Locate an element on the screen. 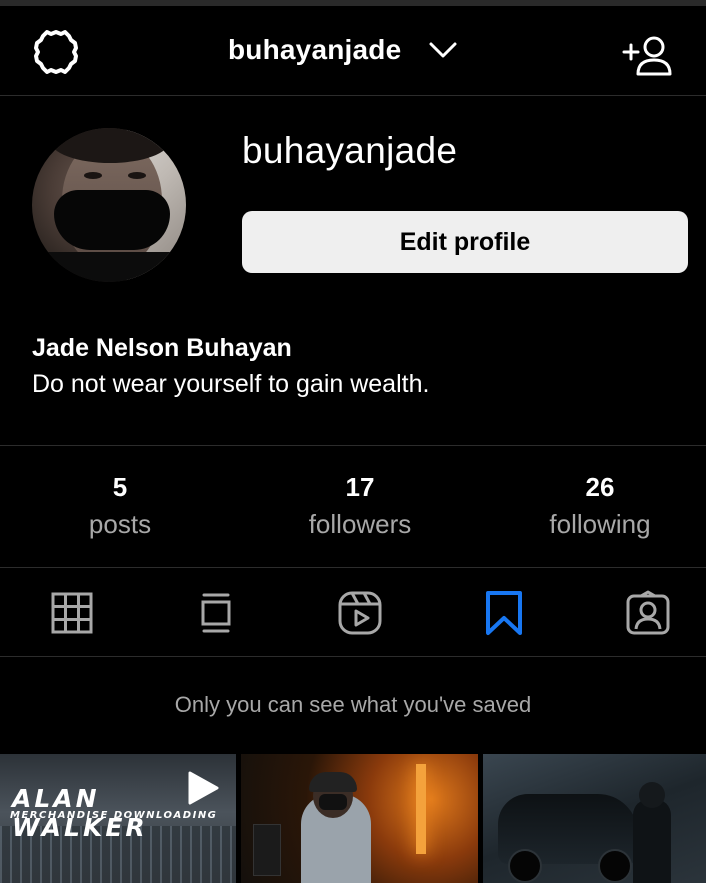 The image size is (706, 883). stat-following-count: 26 is located at coordinates (600, 487).